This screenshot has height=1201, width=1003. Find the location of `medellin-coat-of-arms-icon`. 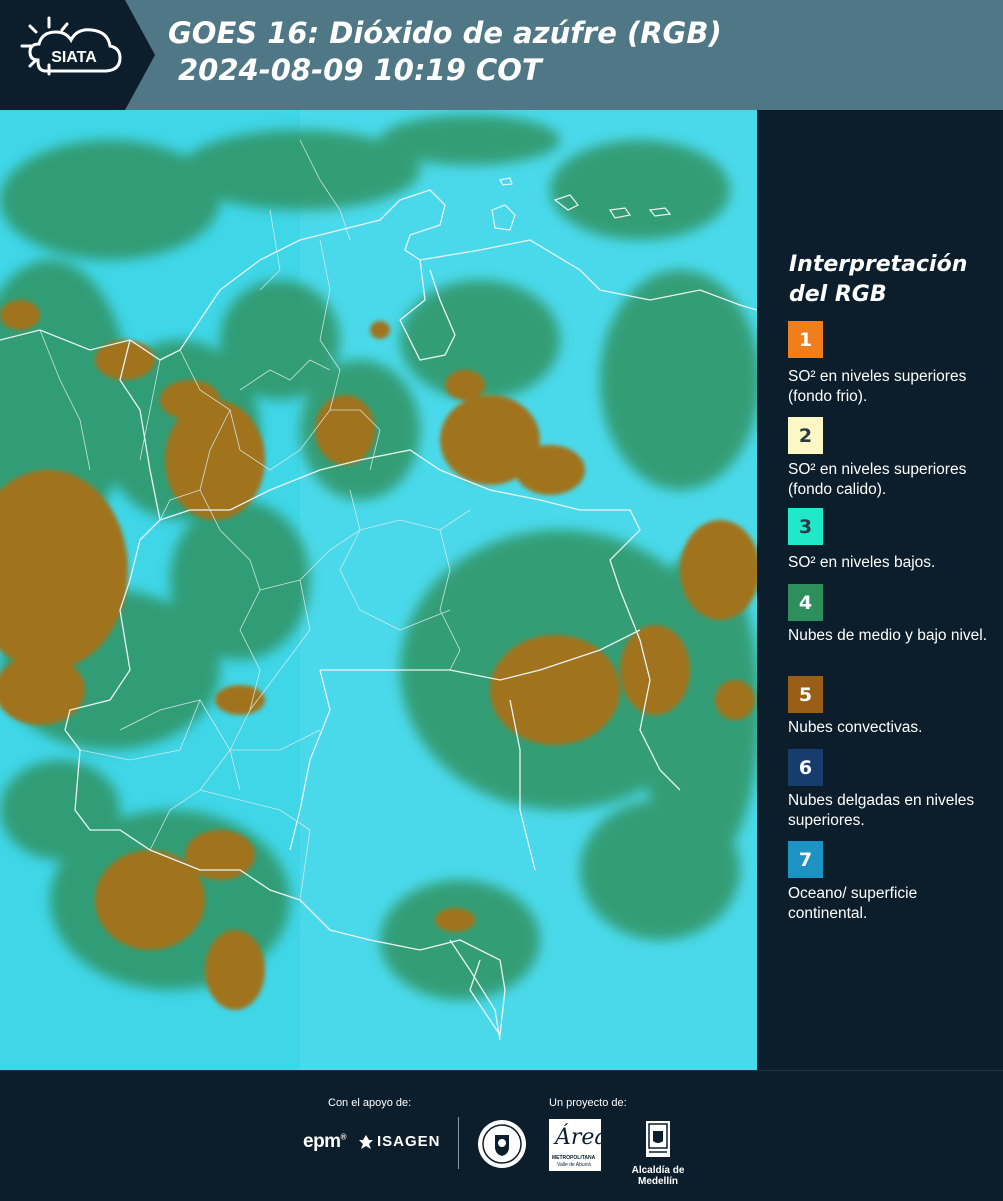

medellin-coat-of-arms-icon is located at coordinates (658, 1139).